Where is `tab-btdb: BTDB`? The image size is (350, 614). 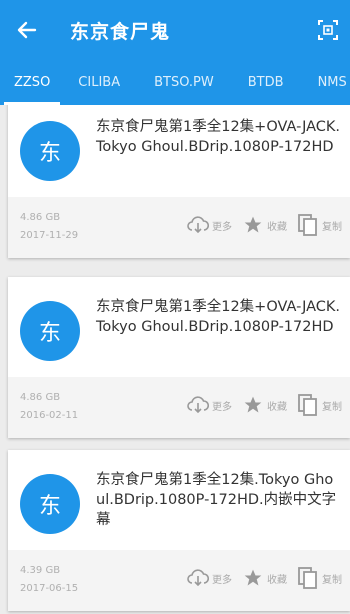
tab-btdb: BTDB is located at coordinates (261, 82).